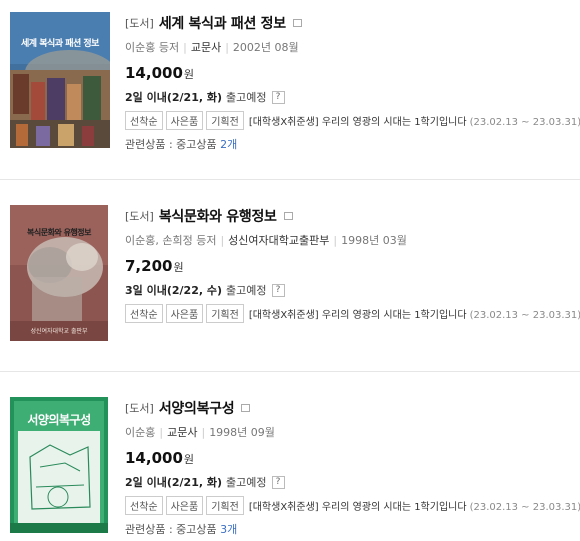 The image size is (580, 541). I want to click on book-cover: 세계 복식과 패션 정보, so click(60, 80).